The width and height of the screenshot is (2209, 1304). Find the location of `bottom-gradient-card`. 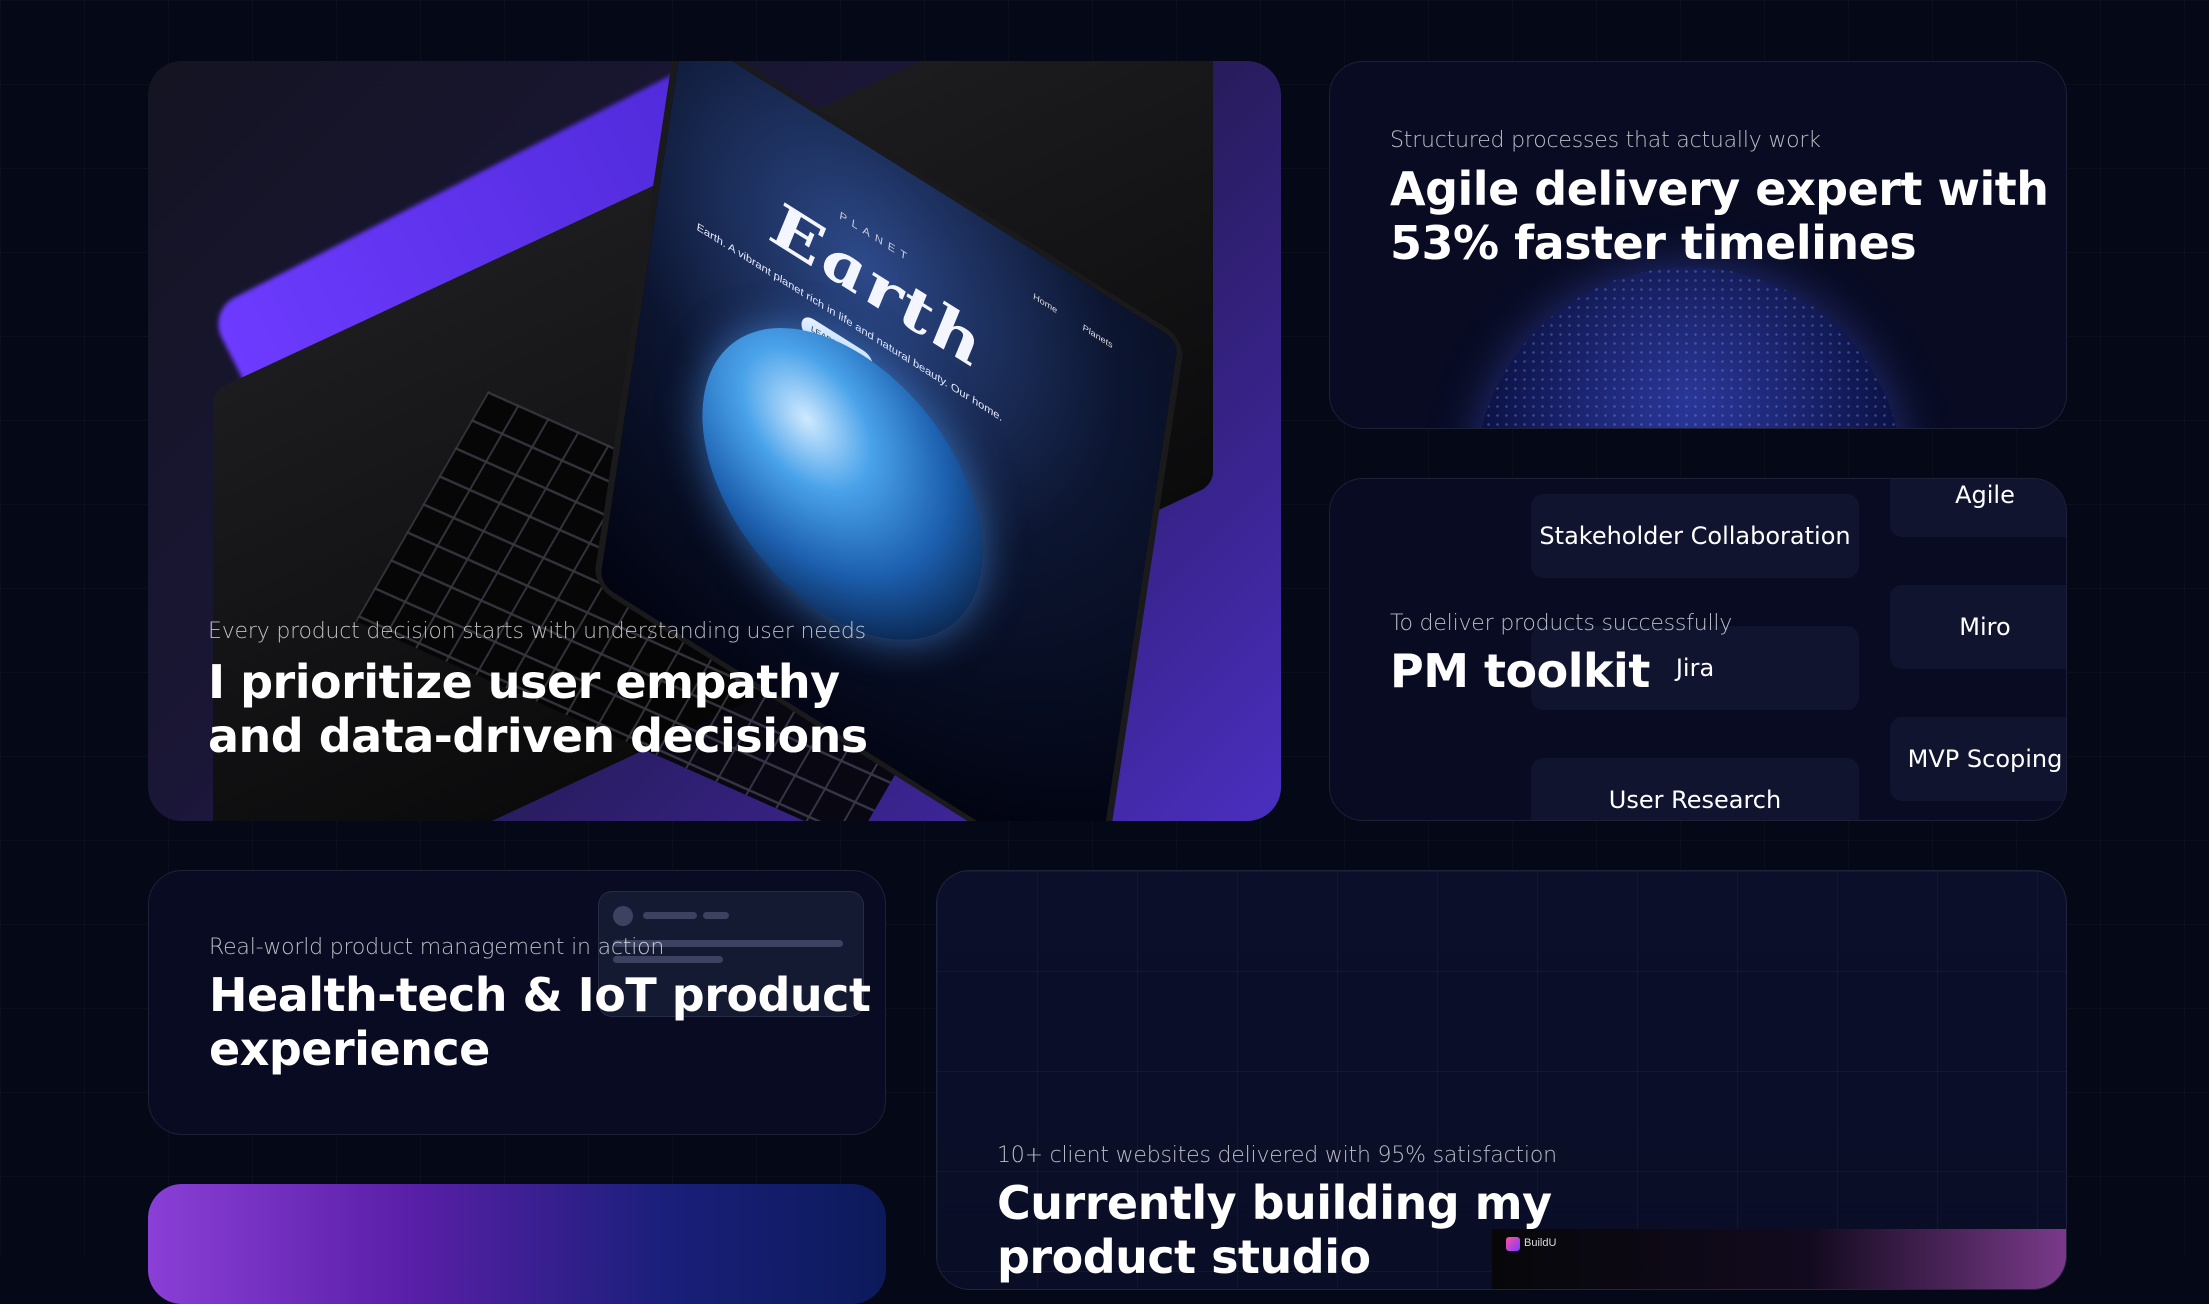

bottom-gradient-card is located at coordinates (517, 1244).